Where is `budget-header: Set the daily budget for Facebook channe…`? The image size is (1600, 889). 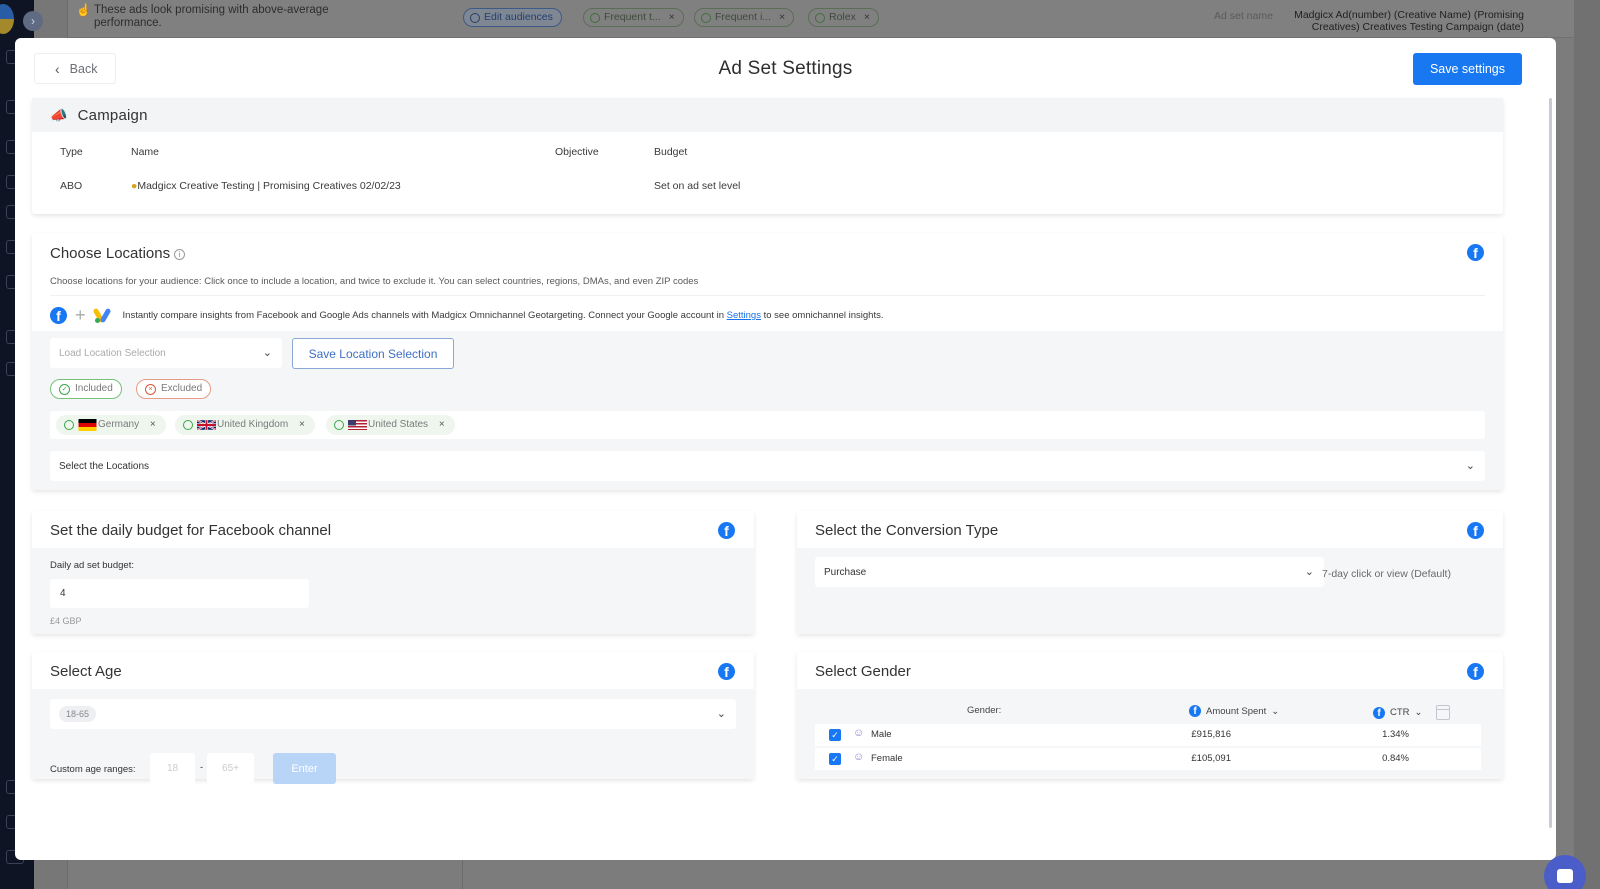 budget-header: Set the daily budget for Facebook channe… is located at coordinates (393, 529).